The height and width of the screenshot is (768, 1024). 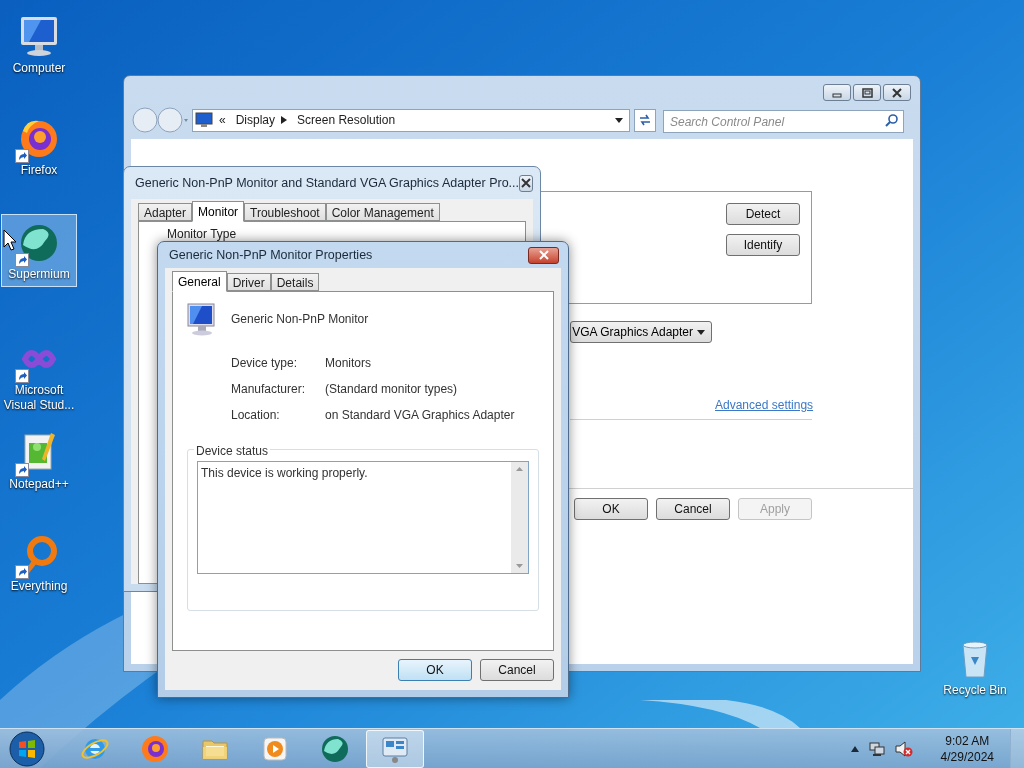 What do you see at coordinates (967, 740) in the screenshot?
I see `clock-time: 9:02 AM` at bounding box center [967, 740].